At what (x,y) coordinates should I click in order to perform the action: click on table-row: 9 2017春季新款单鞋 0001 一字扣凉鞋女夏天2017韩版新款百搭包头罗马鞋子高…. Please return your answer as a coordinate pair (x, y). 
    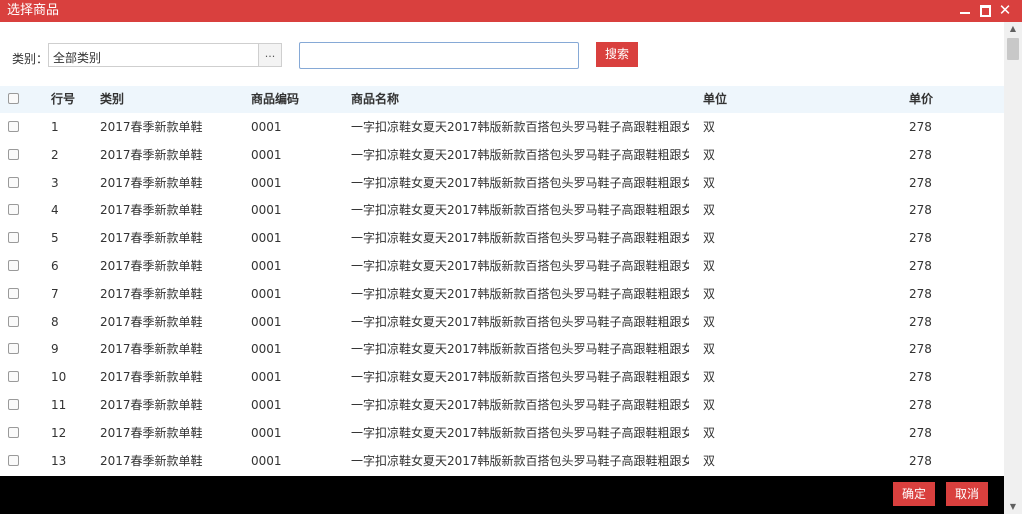
    Looking at the image, I should click on (502, 349).